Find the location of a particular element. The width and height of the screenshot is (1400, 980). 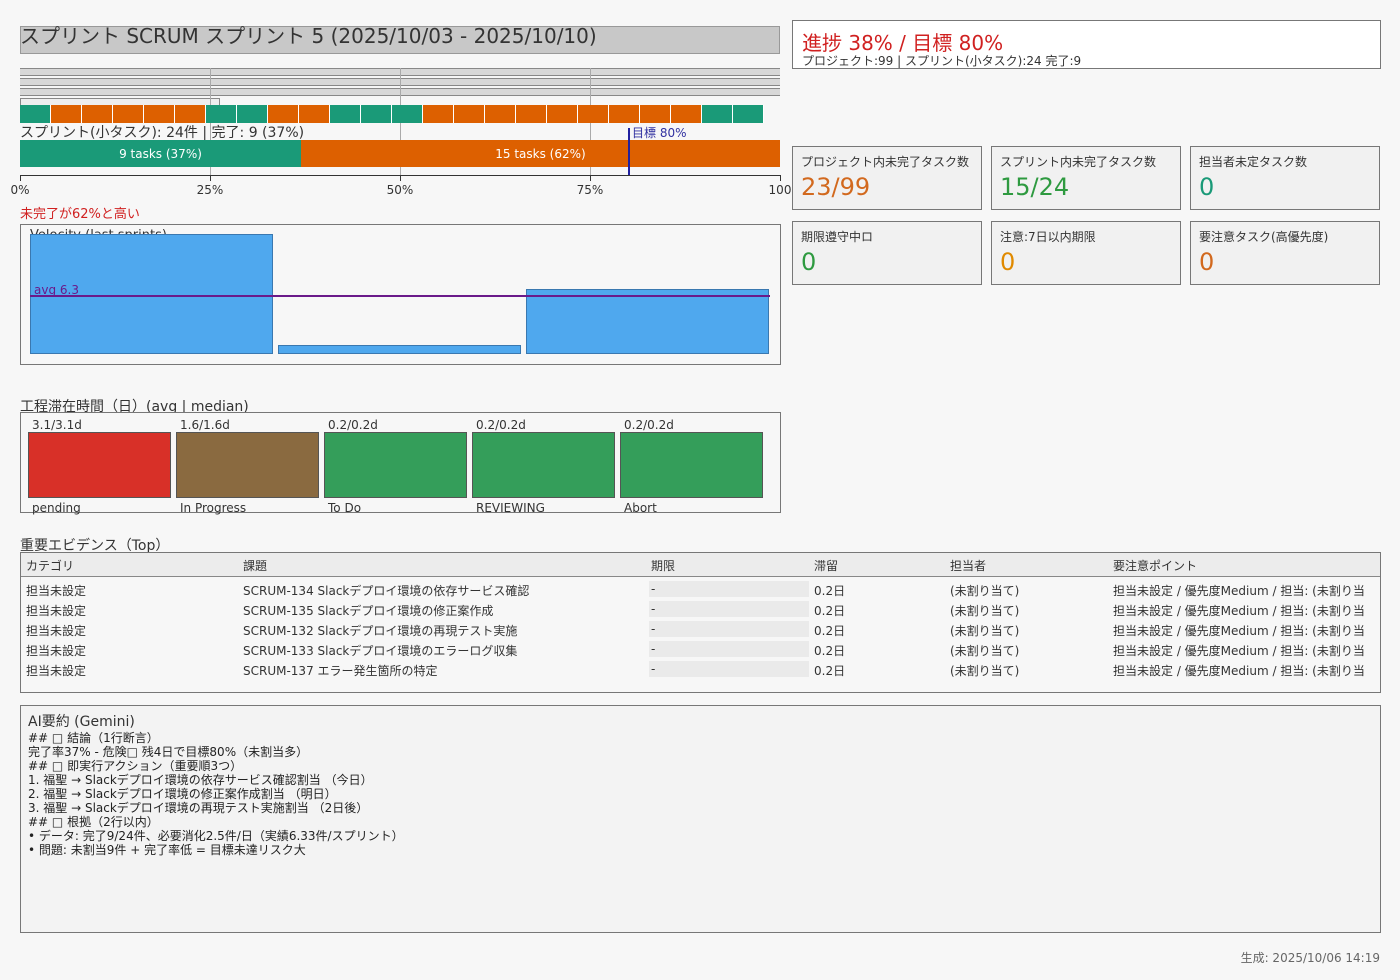

table-header-cell: 課題 is located at coordinates (255, 566).